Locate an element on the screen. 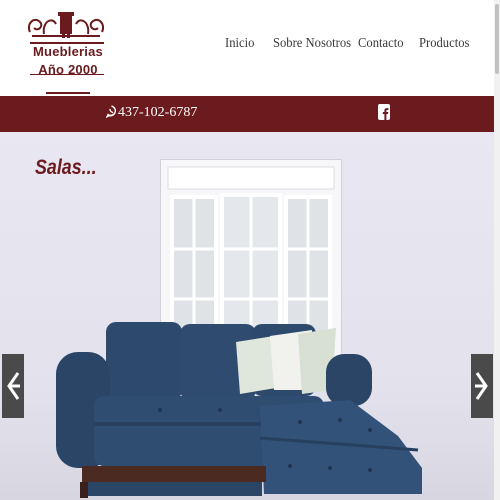 Image resolution: width=500 pixels, height=500 pixels. carousel-next-button is located at coordinates (482, 386).